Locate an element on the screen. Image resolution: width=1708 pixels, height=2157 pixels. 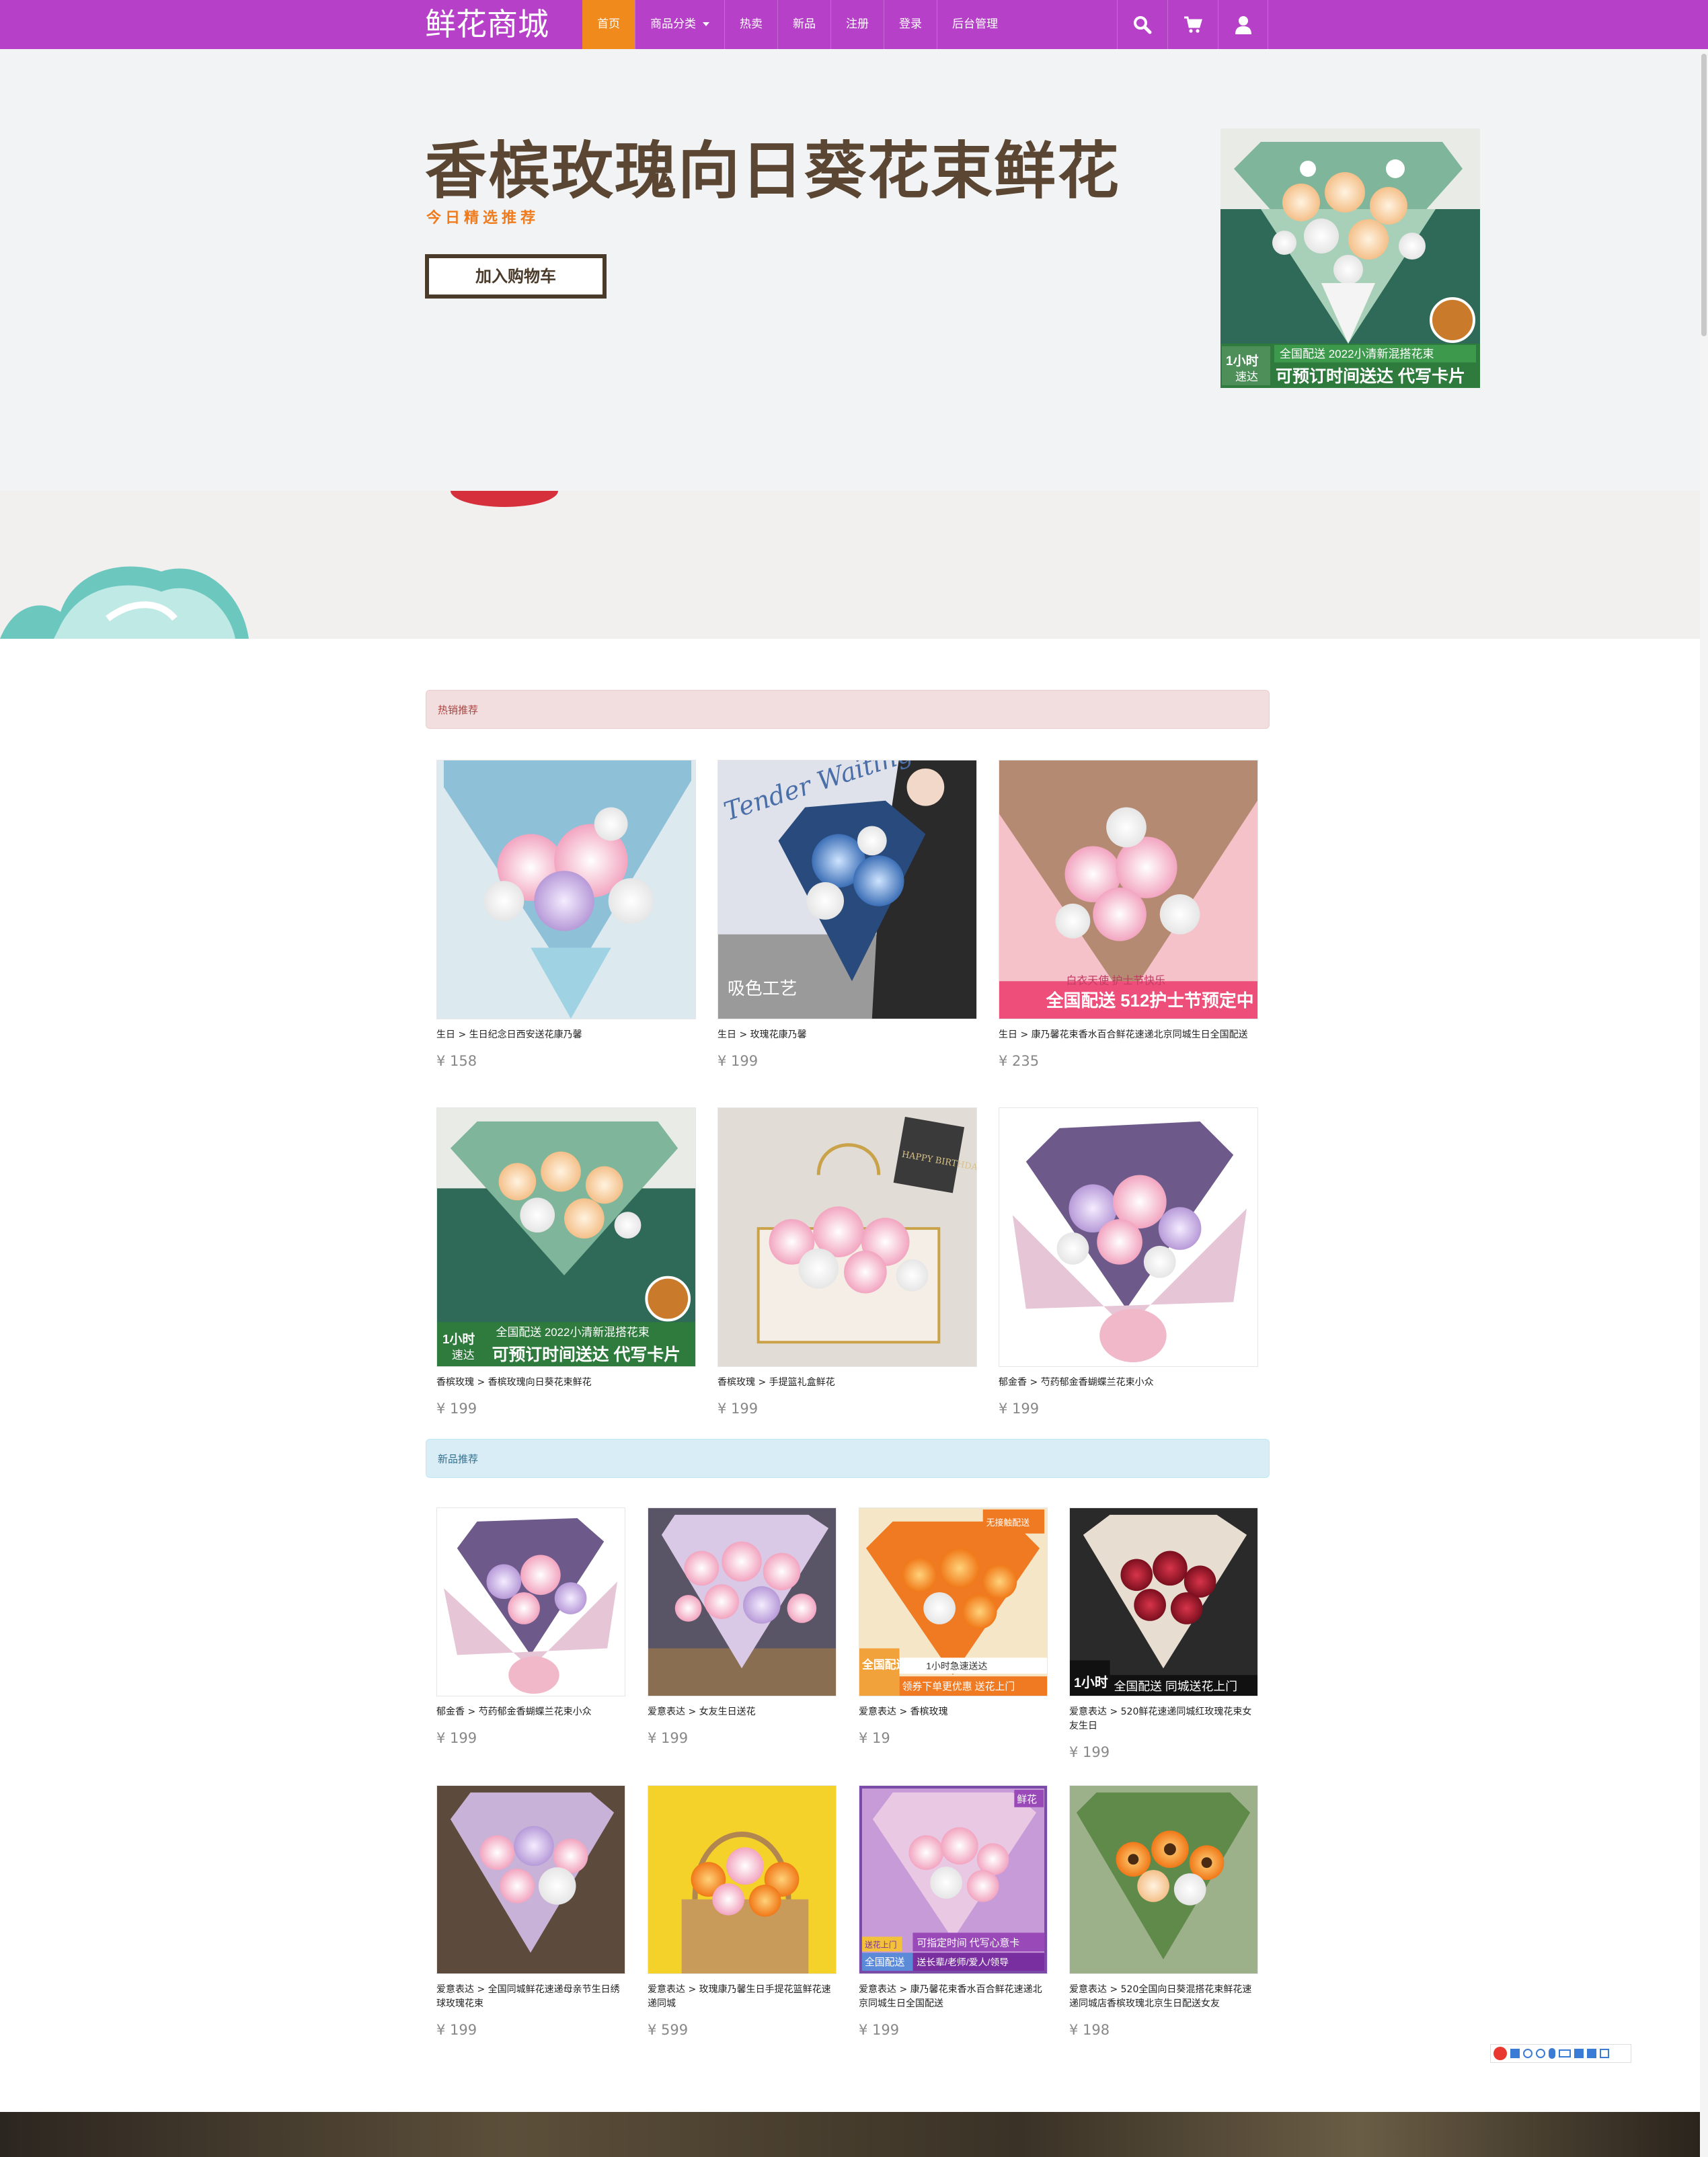
product-caption: 生日 > 康乃馨花束香水百合鲜花速递北京同城生日全国配送 is located at coordinates (1128, 1035).